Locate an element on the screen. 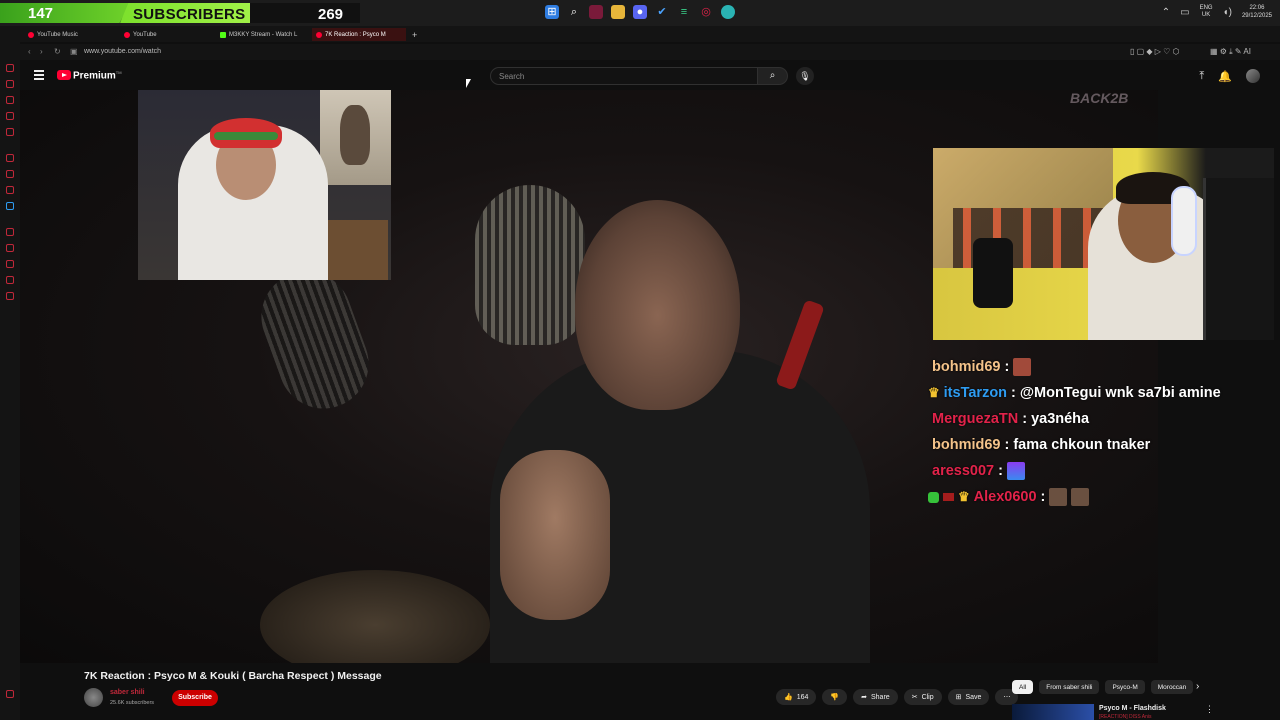 The width and height of the screenshot is (1280, 720). wall-sign-text: BACK2B is located at coordinates (1099, 98).